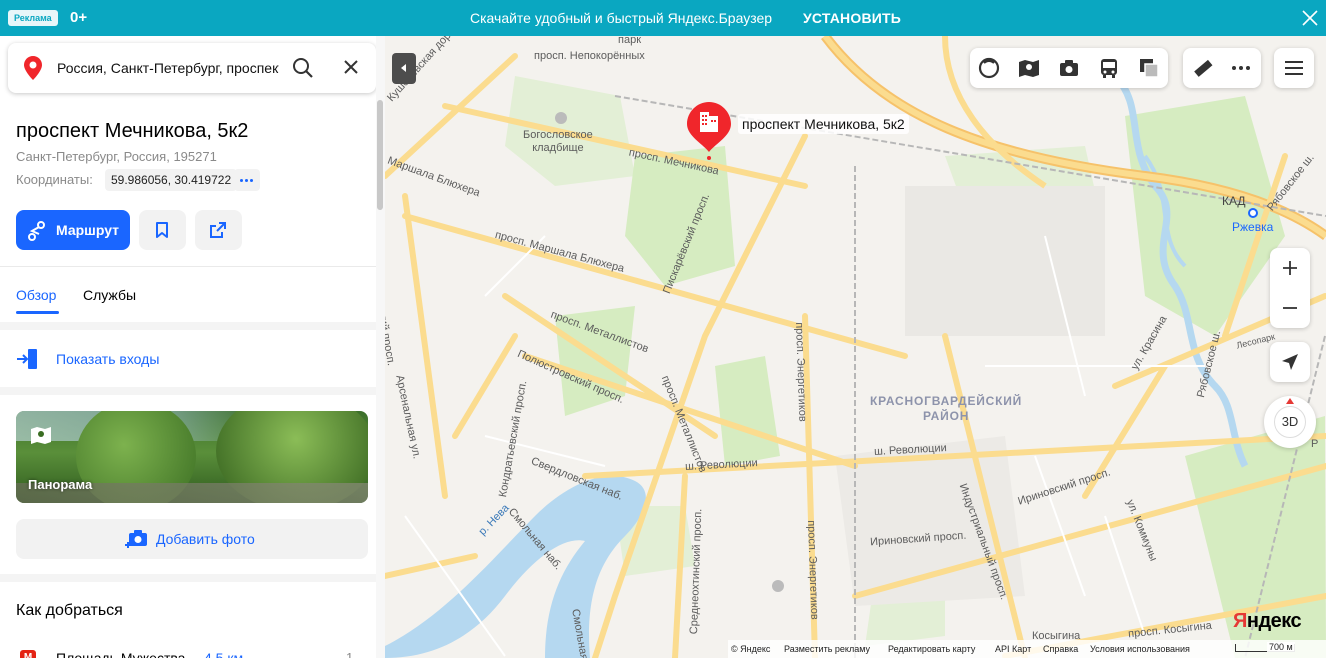 This screenshot has width=1326, height=658. Describe the element at coordinates (852, 18) in the screenshot. I see `install-button: УСТАНОВИТЬ` at that location.